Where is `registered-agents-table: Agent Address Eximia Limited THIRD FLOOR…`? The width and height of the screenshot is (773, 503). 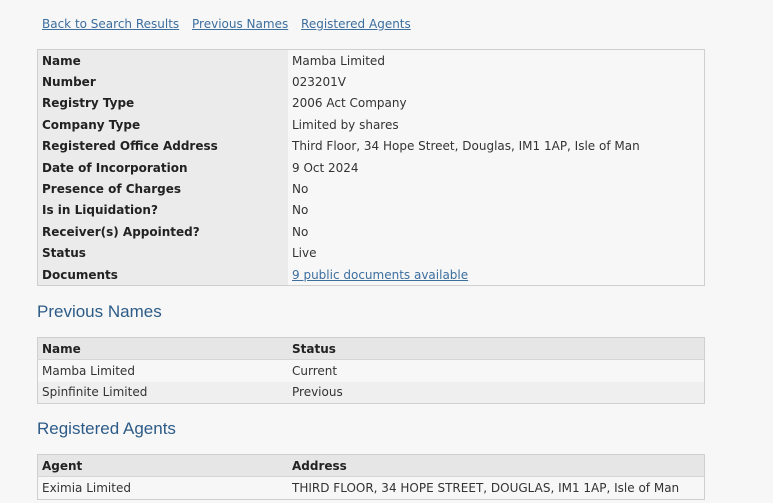
registered-agents-table: Agent Address Eximia Limited THIRD FLOOR… is located at coordinates (371, 477).